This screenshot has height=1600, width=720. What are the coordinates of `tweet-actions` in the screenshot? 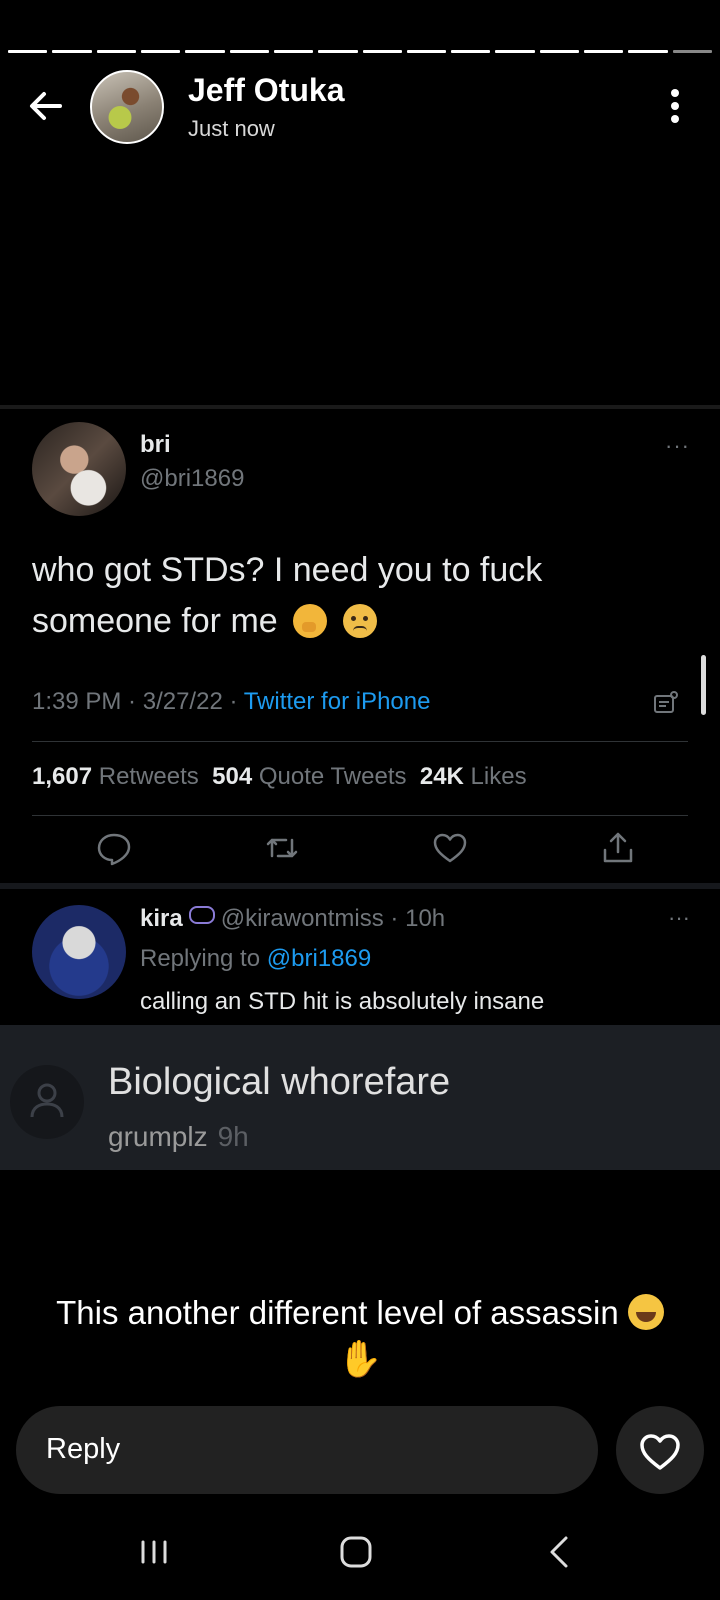 It's located at (360, 855).